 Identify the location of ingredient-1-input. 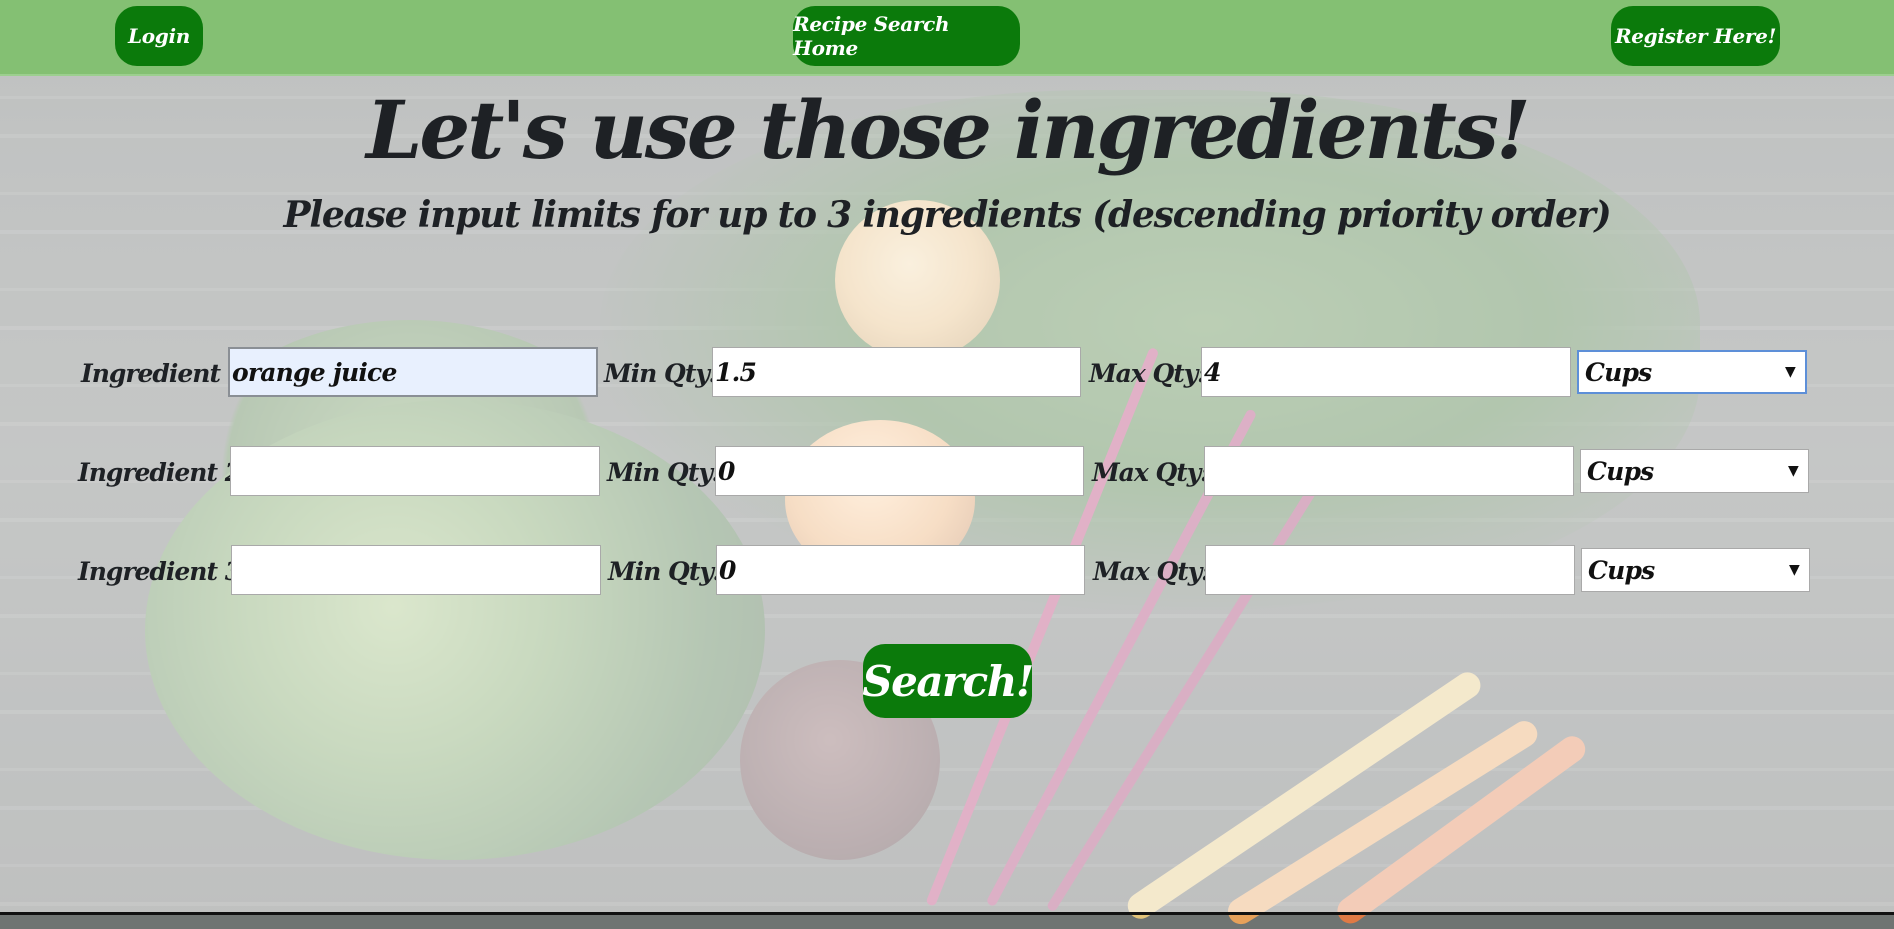
(413, 372).